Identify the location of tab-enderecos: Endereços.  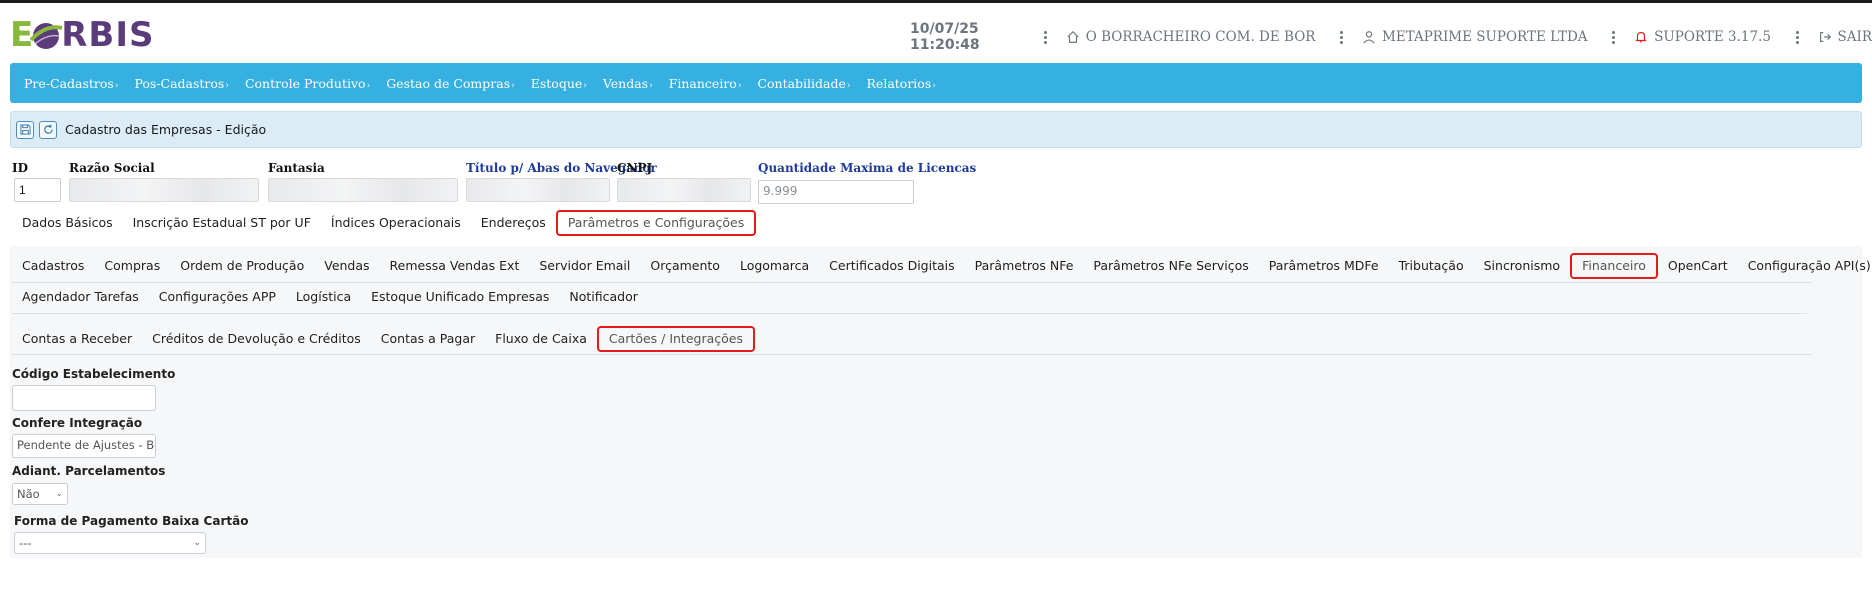
(513, 223).